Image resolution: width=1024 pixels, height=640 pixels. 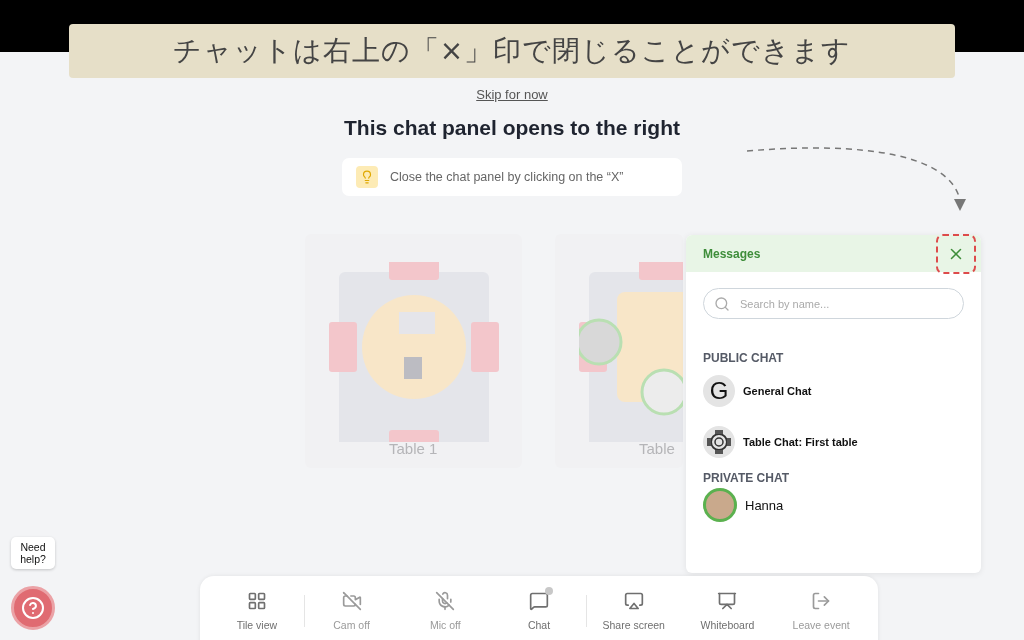 What do you see at coordinates (821, 601) in the screenshot?
I see `exit-icon` at bounding box center [821, 601].